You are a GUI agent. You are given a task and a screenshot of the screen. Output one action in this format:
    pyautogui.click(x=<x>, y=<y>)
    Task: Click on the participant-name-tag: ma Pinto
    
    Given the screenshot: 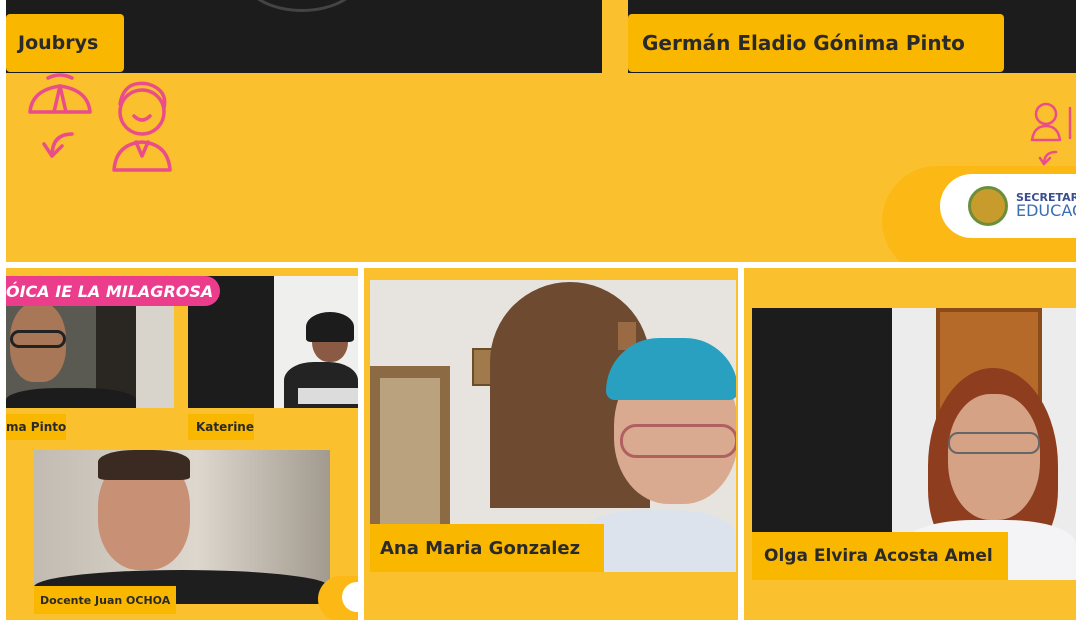 What is the action you would take?
    pyautogui.click(x=36, y=427)
    